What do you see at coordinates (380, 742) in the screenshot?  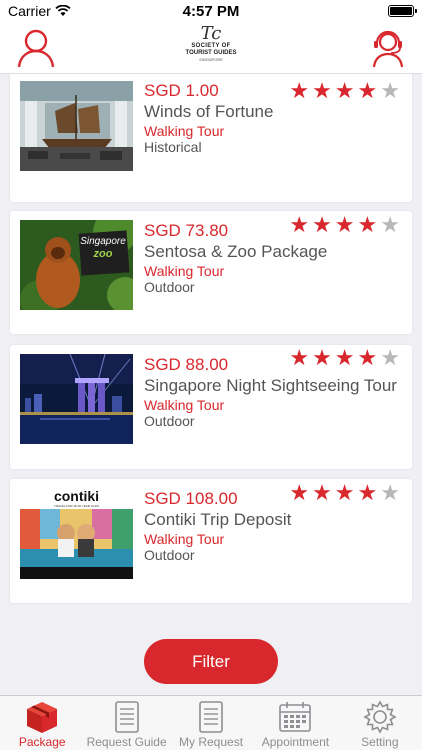 I see `tab-label: Setting` at bounding box center [380, 742].